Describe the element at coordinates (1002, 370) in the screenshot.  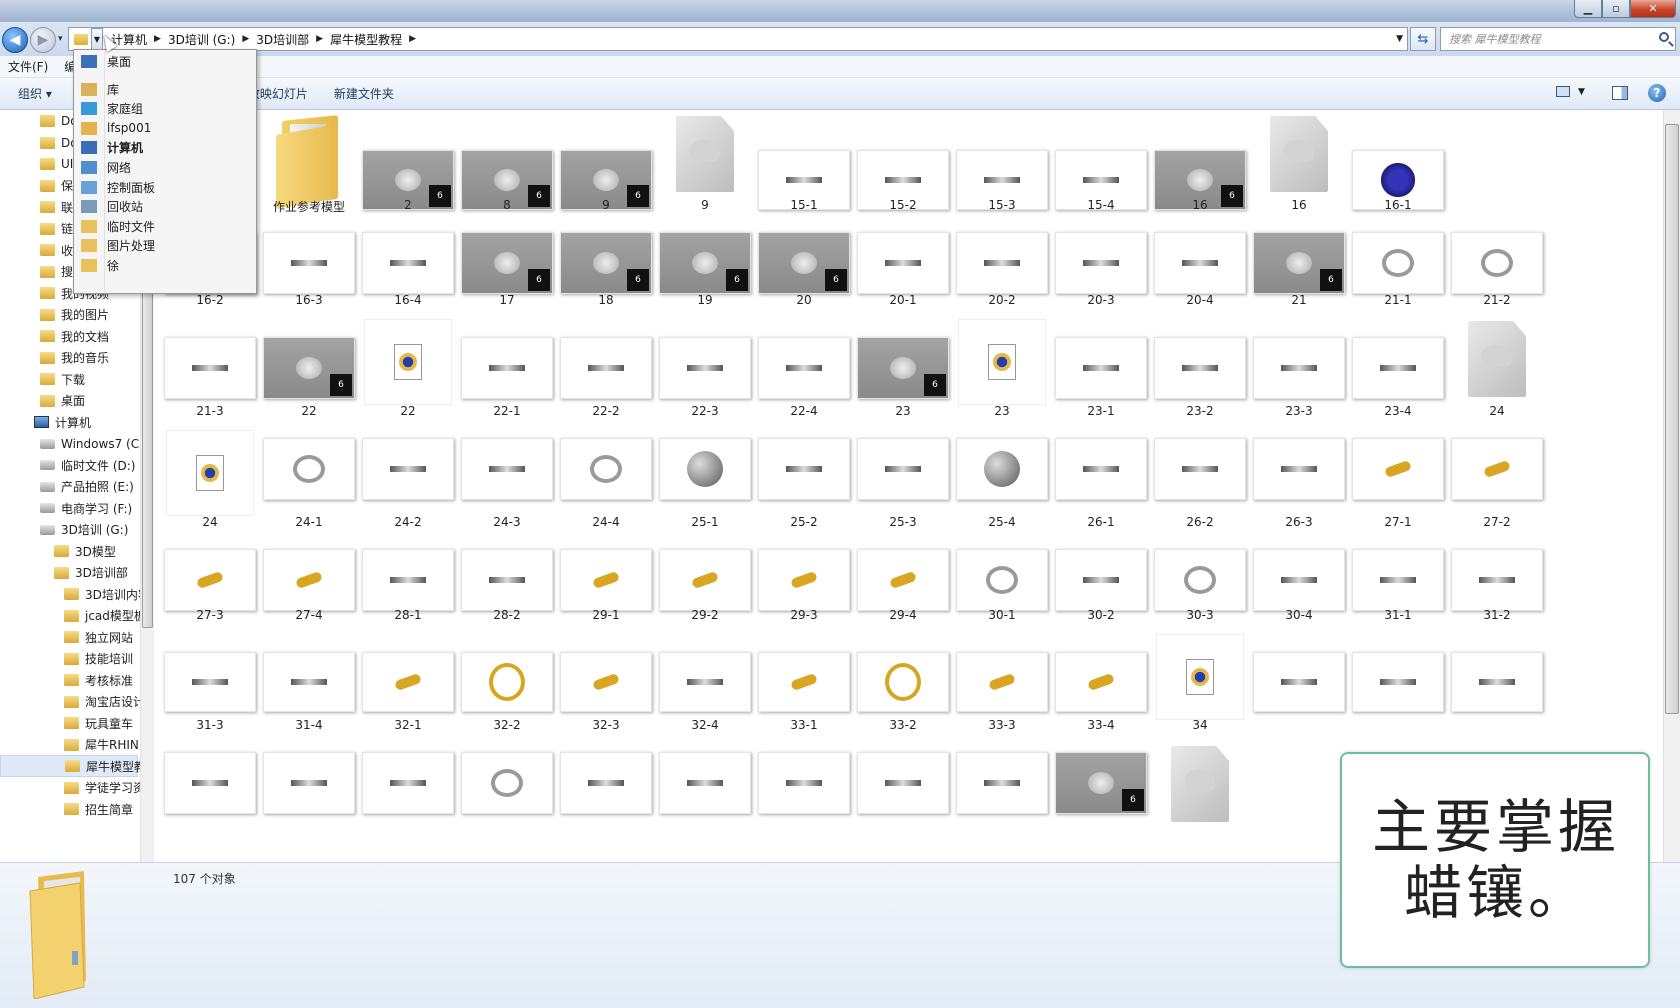
I see `file-item: 23` at that location.